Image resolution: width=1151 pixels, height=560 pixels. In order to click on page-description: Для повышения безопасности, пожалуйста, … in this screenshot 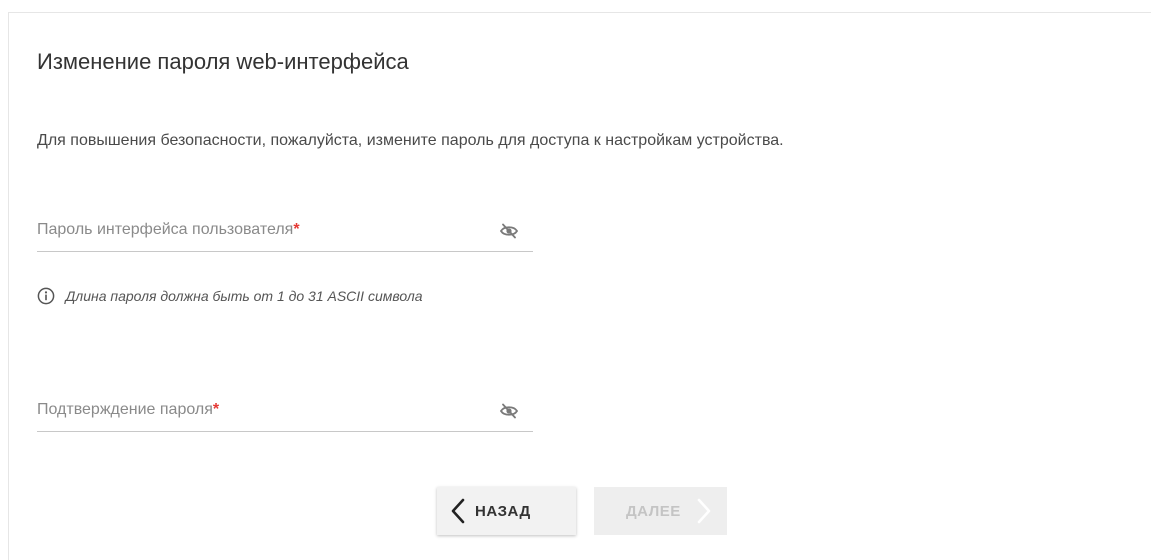, I will do `click(410, 140)`.